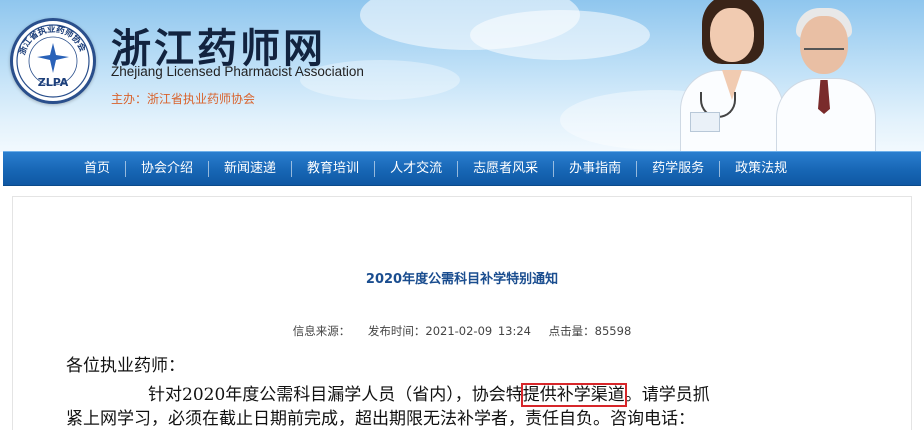 Image resolution: width=924 pixels, height=430 pixels. Describe the element at coordinates (667, 395) in the screenshot. I see `paragraph-text: 。请学员抓` at that location.